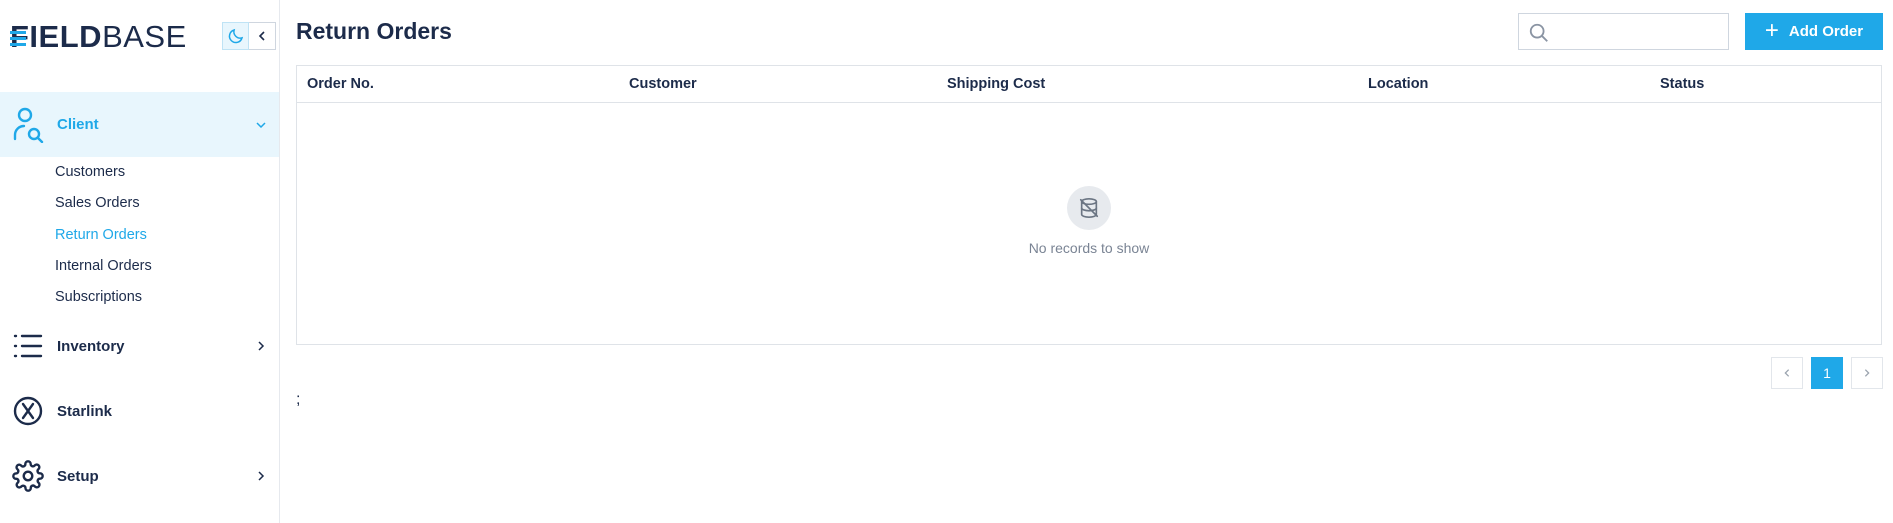  Describe the element at coordinates (340, 84) in the screenshot. I see `column-header-order-no: Order No.` at that location.